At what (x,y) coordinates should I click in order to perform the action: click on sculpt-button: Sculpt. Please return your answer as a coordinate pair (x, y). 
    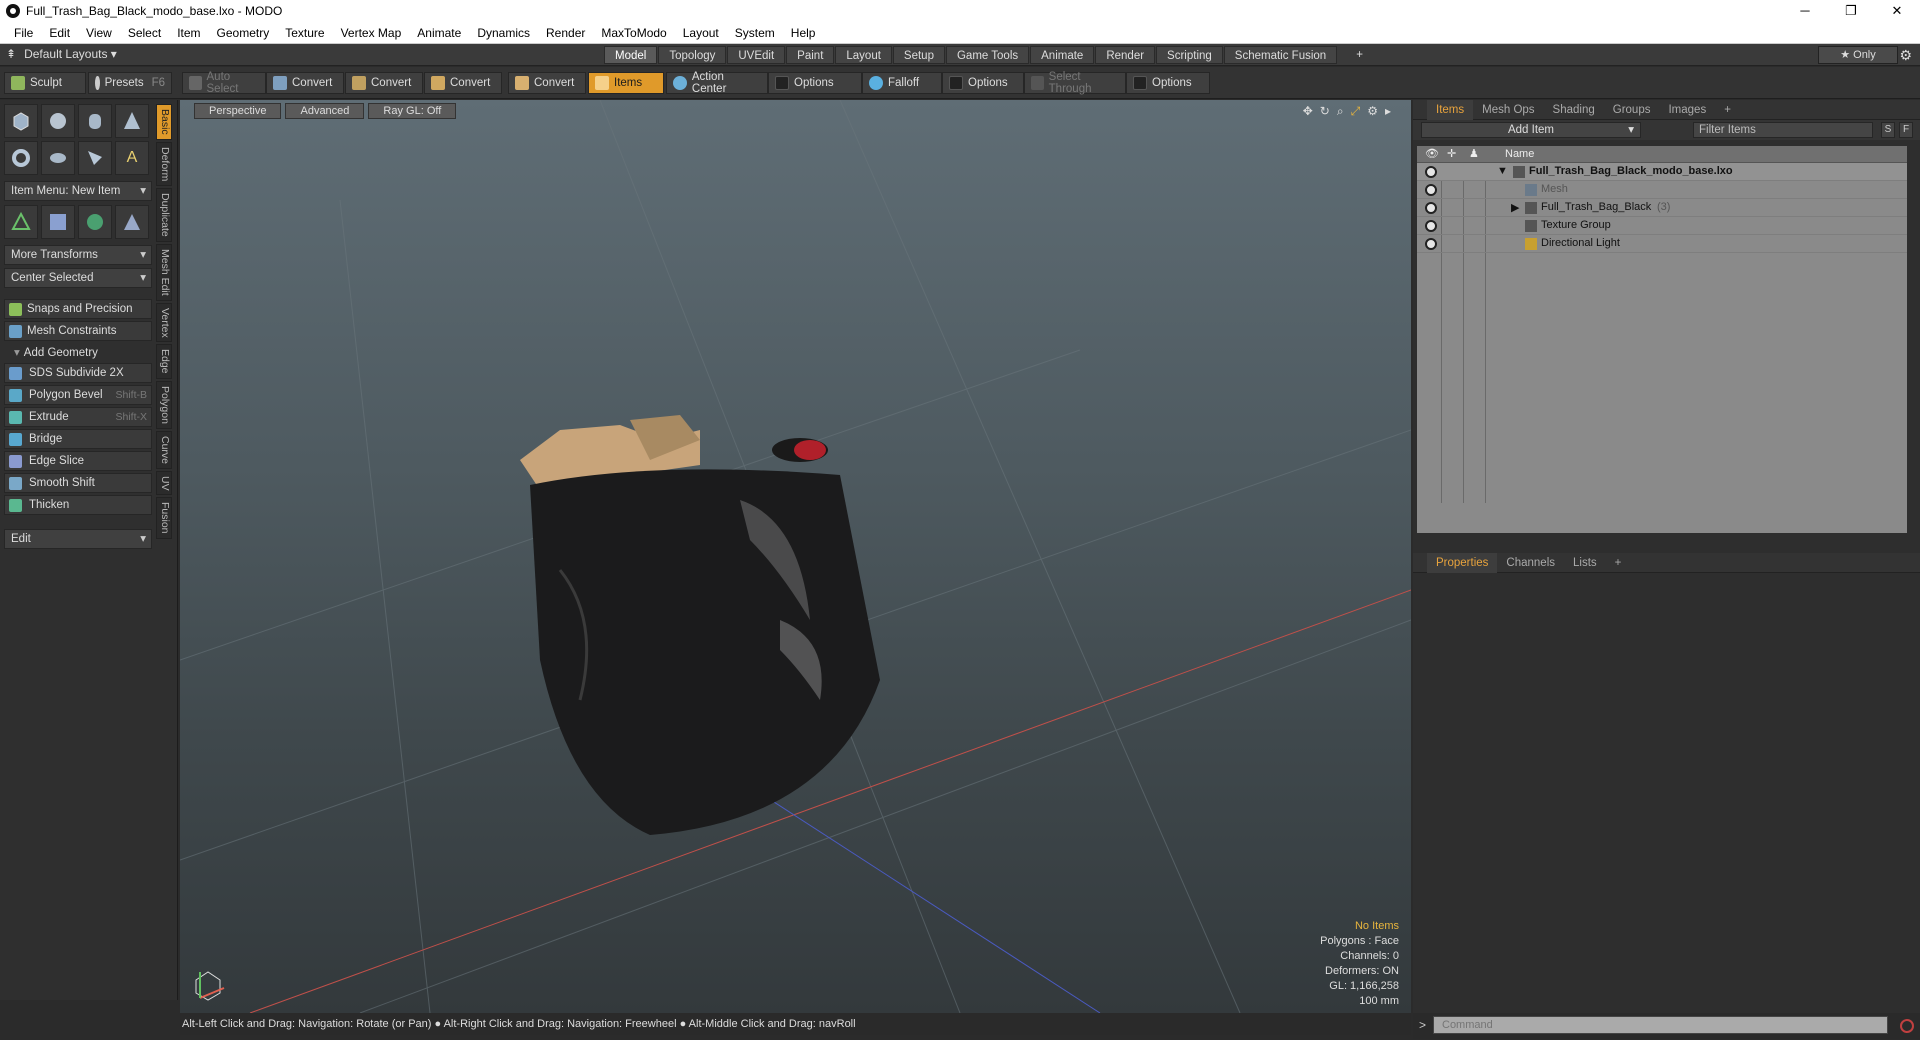
    Looking at the image, I should click on (45, 83).